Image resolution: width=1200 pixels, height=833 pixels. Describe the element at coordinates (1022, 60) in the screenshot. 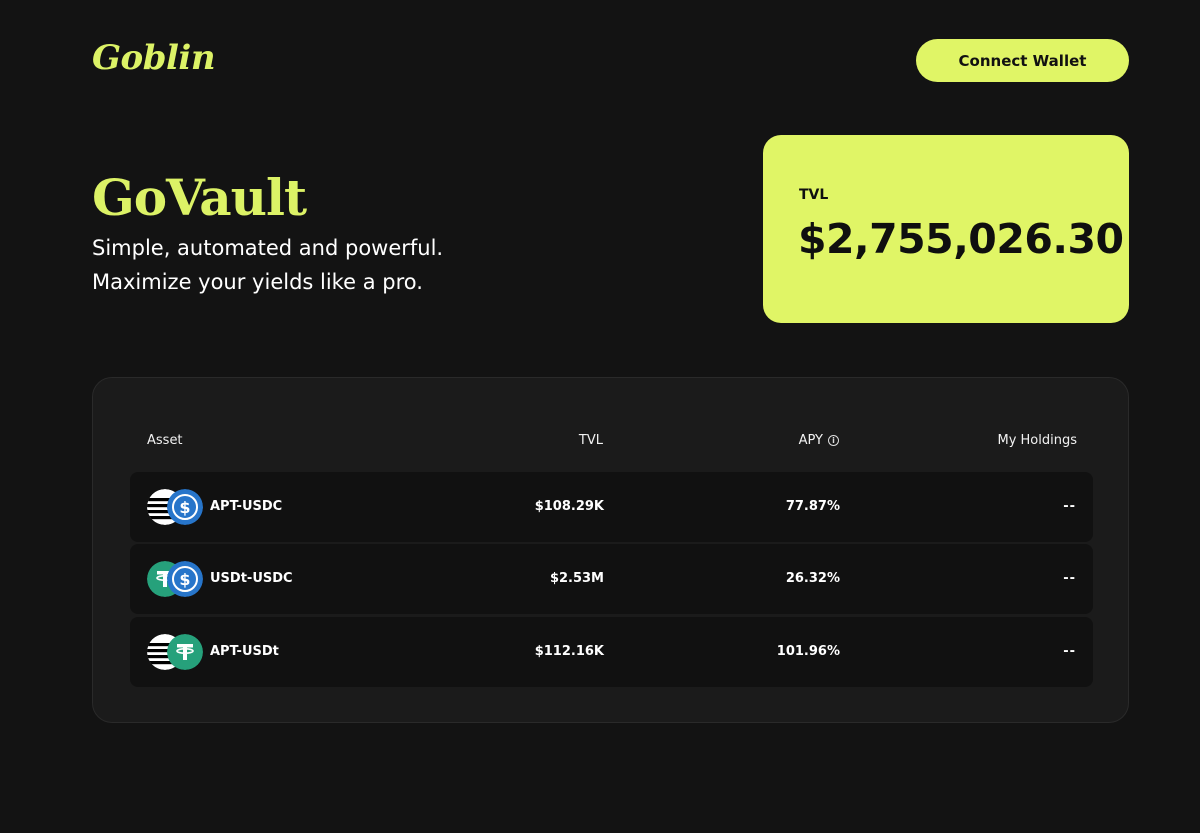

I see `connect-wallet-button: Connect Wallet` at that location.